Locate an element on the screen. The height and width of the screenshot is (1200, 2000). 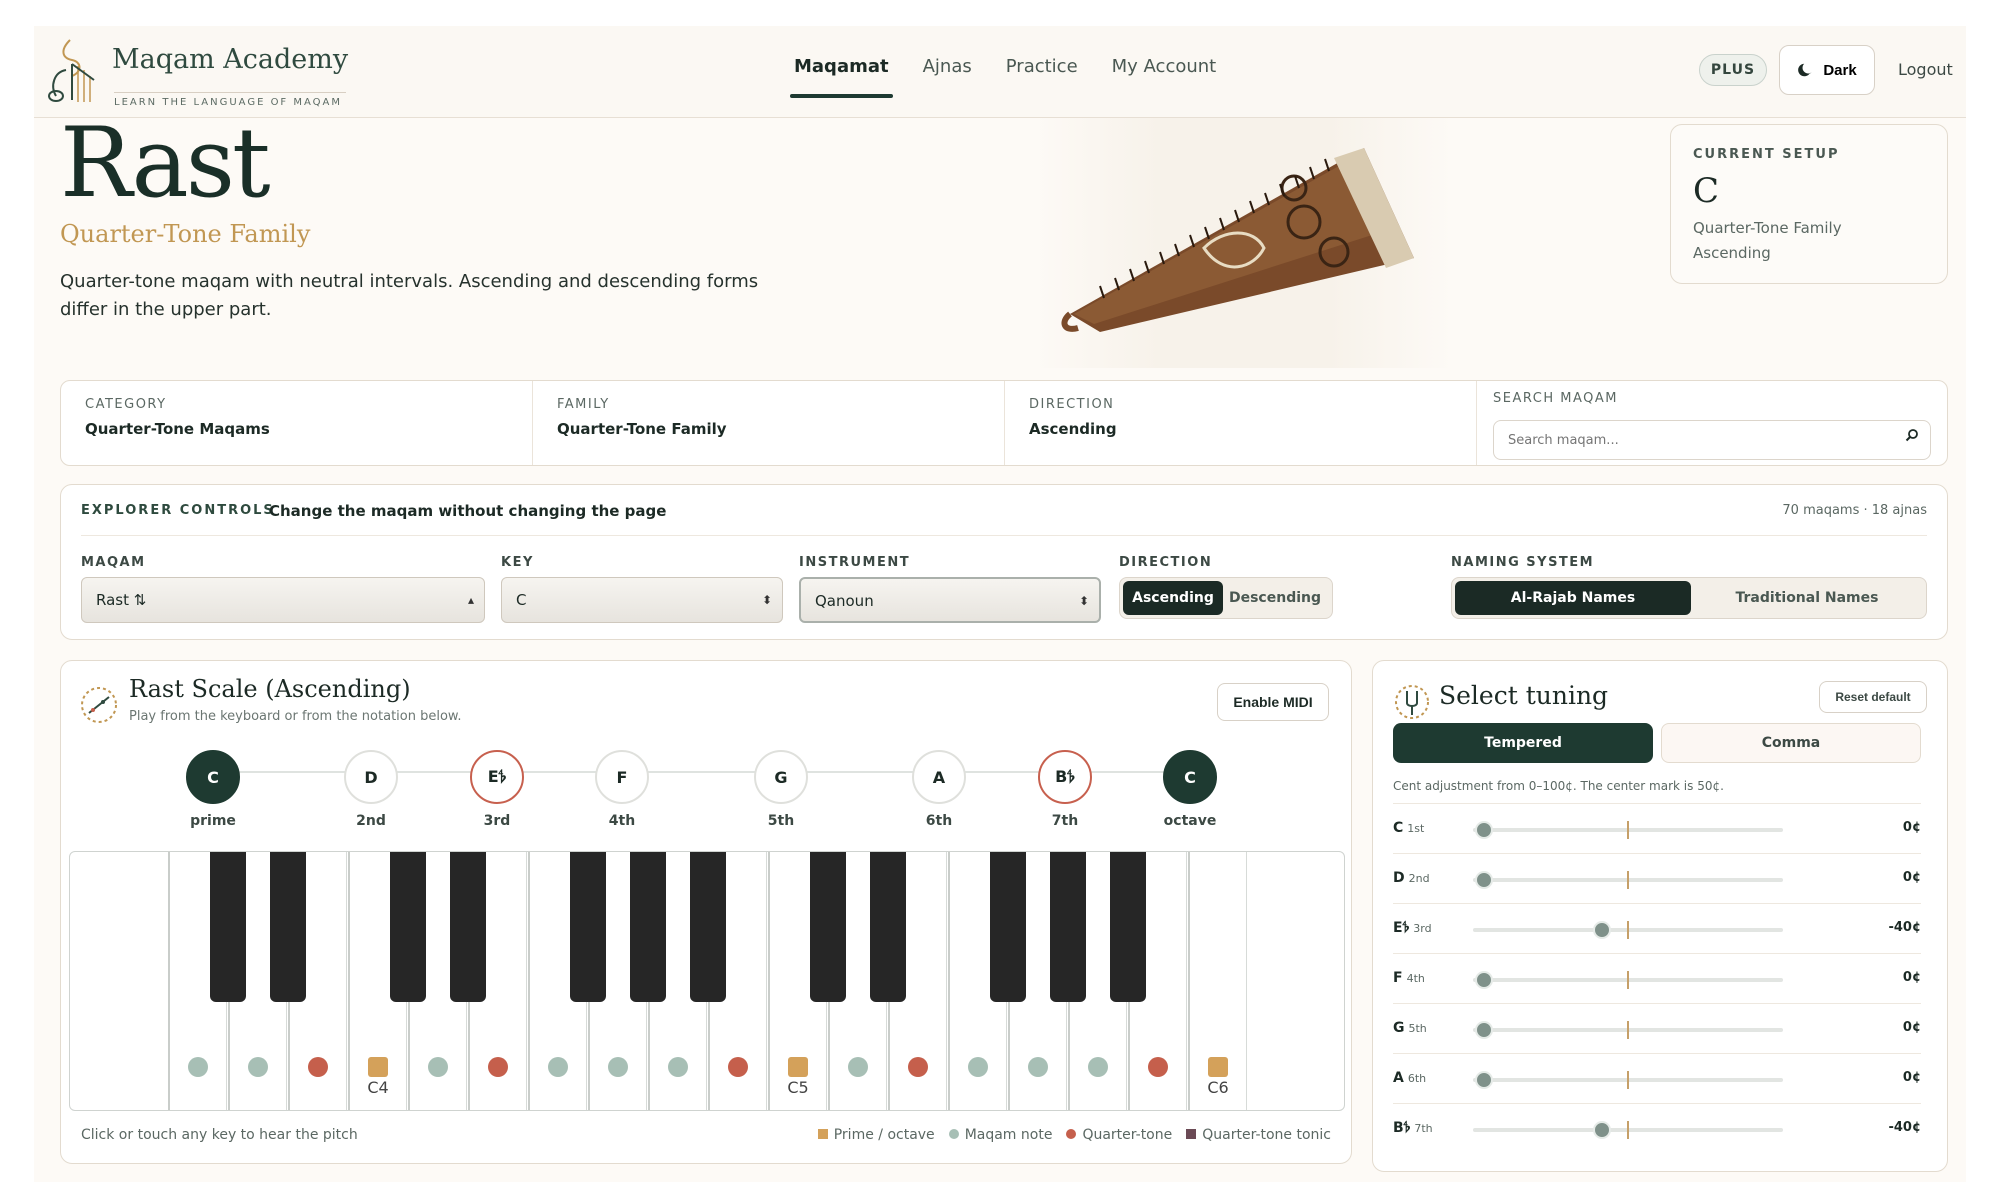
maqam-select-label: MAQAM is located at coordinates (113, 562).